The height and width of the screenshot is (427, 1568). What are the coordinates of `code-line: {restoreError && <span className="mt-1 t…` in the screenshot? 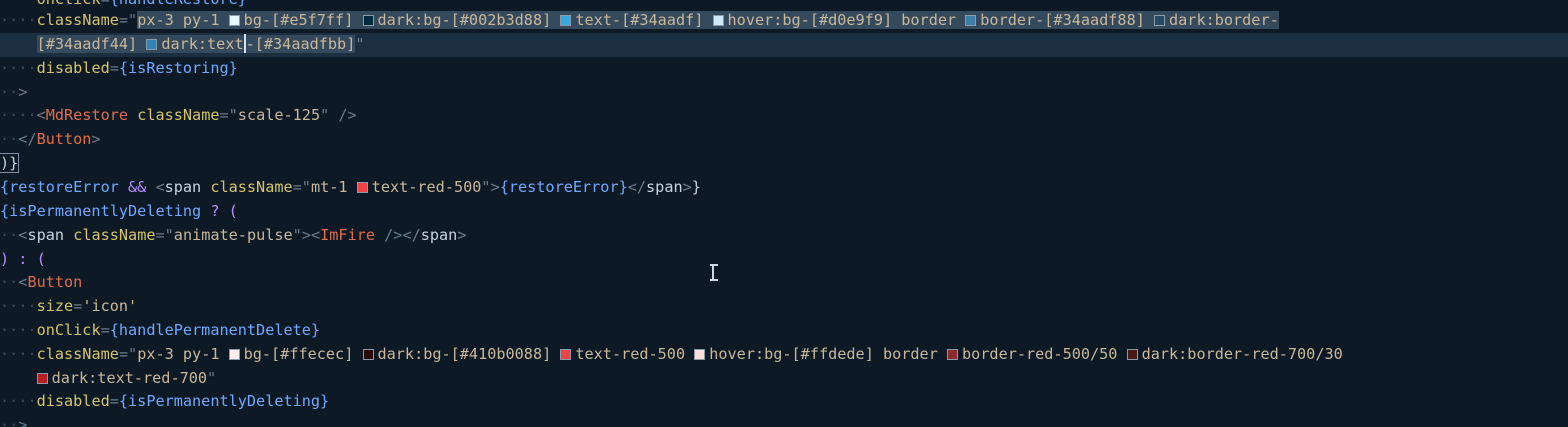 It's located at (350, 187).